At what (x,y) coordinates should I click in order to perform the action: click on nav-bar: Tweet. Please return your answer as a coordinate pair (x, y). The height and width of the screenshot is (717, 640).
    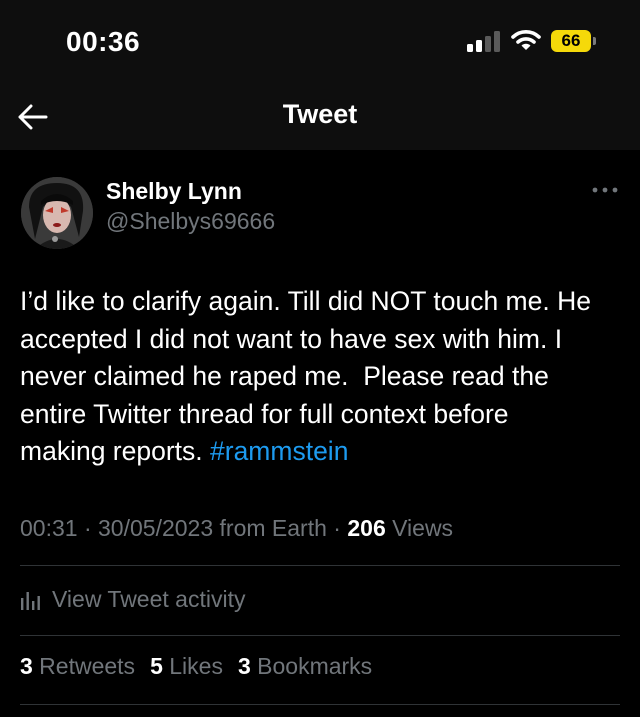
    Looking at the image, I should click on (320, 117).